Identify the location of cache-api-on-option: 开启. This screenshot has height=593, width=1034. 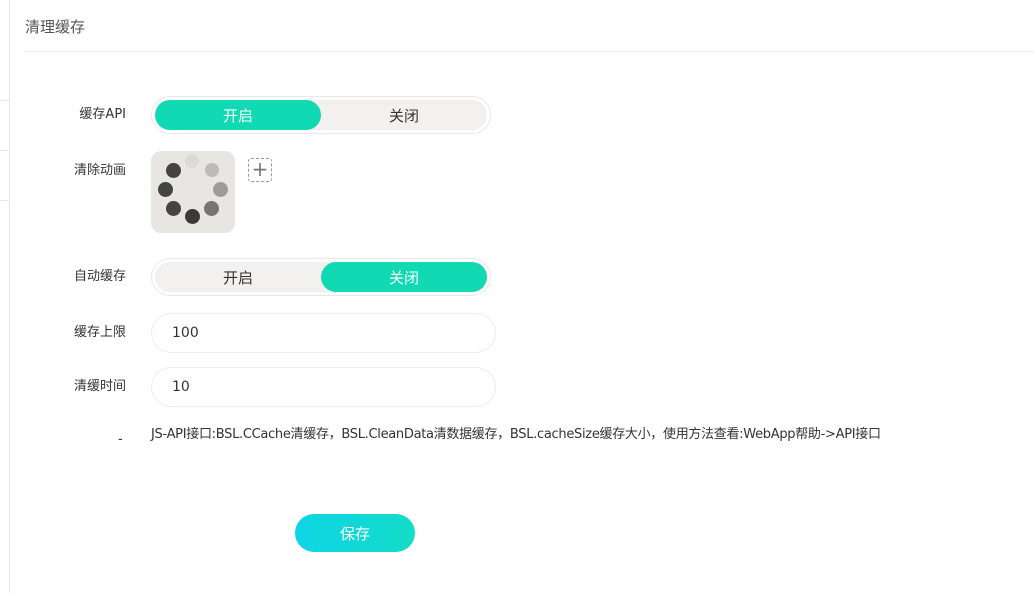
(238, 115).